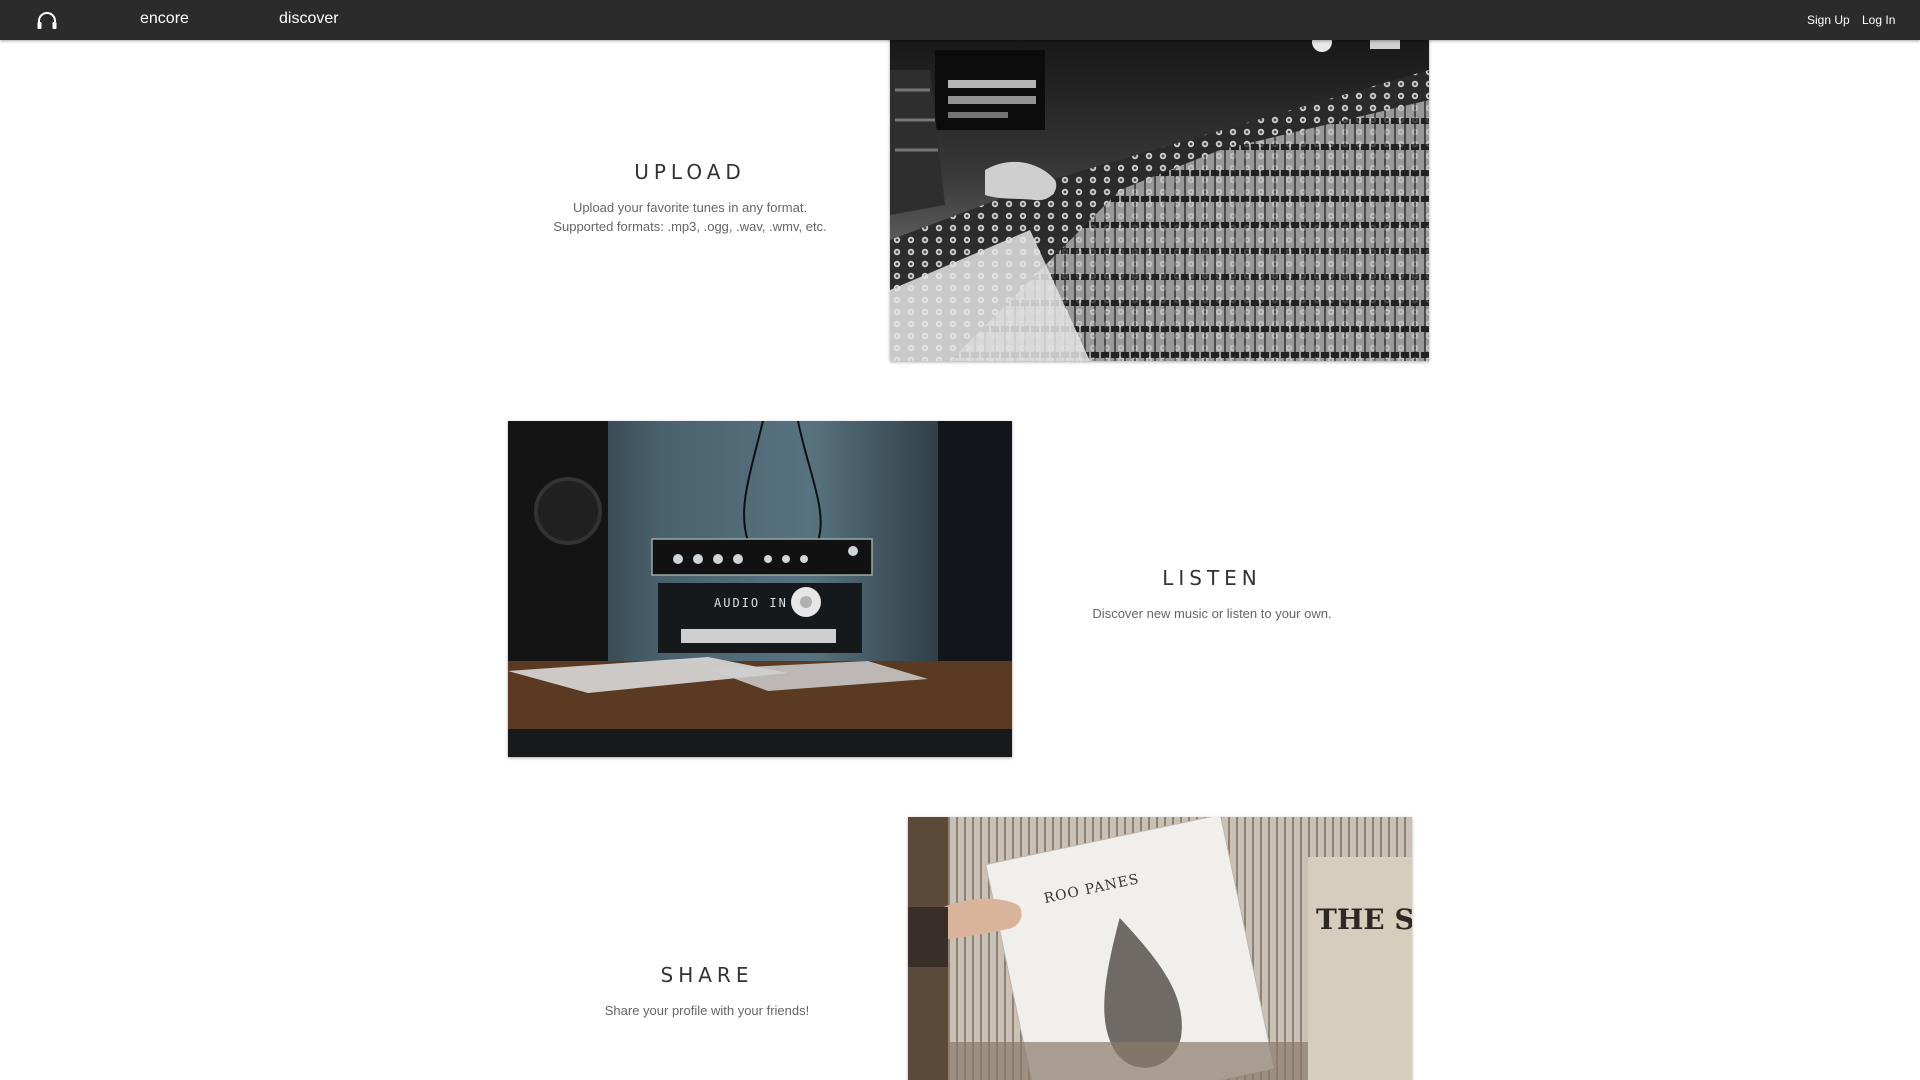 The width and height of the screenshot is (1920, 1080). Describe the element at coordinates (309, 19) in the screenshot. I see `nav-link-discover: discover` at that location.